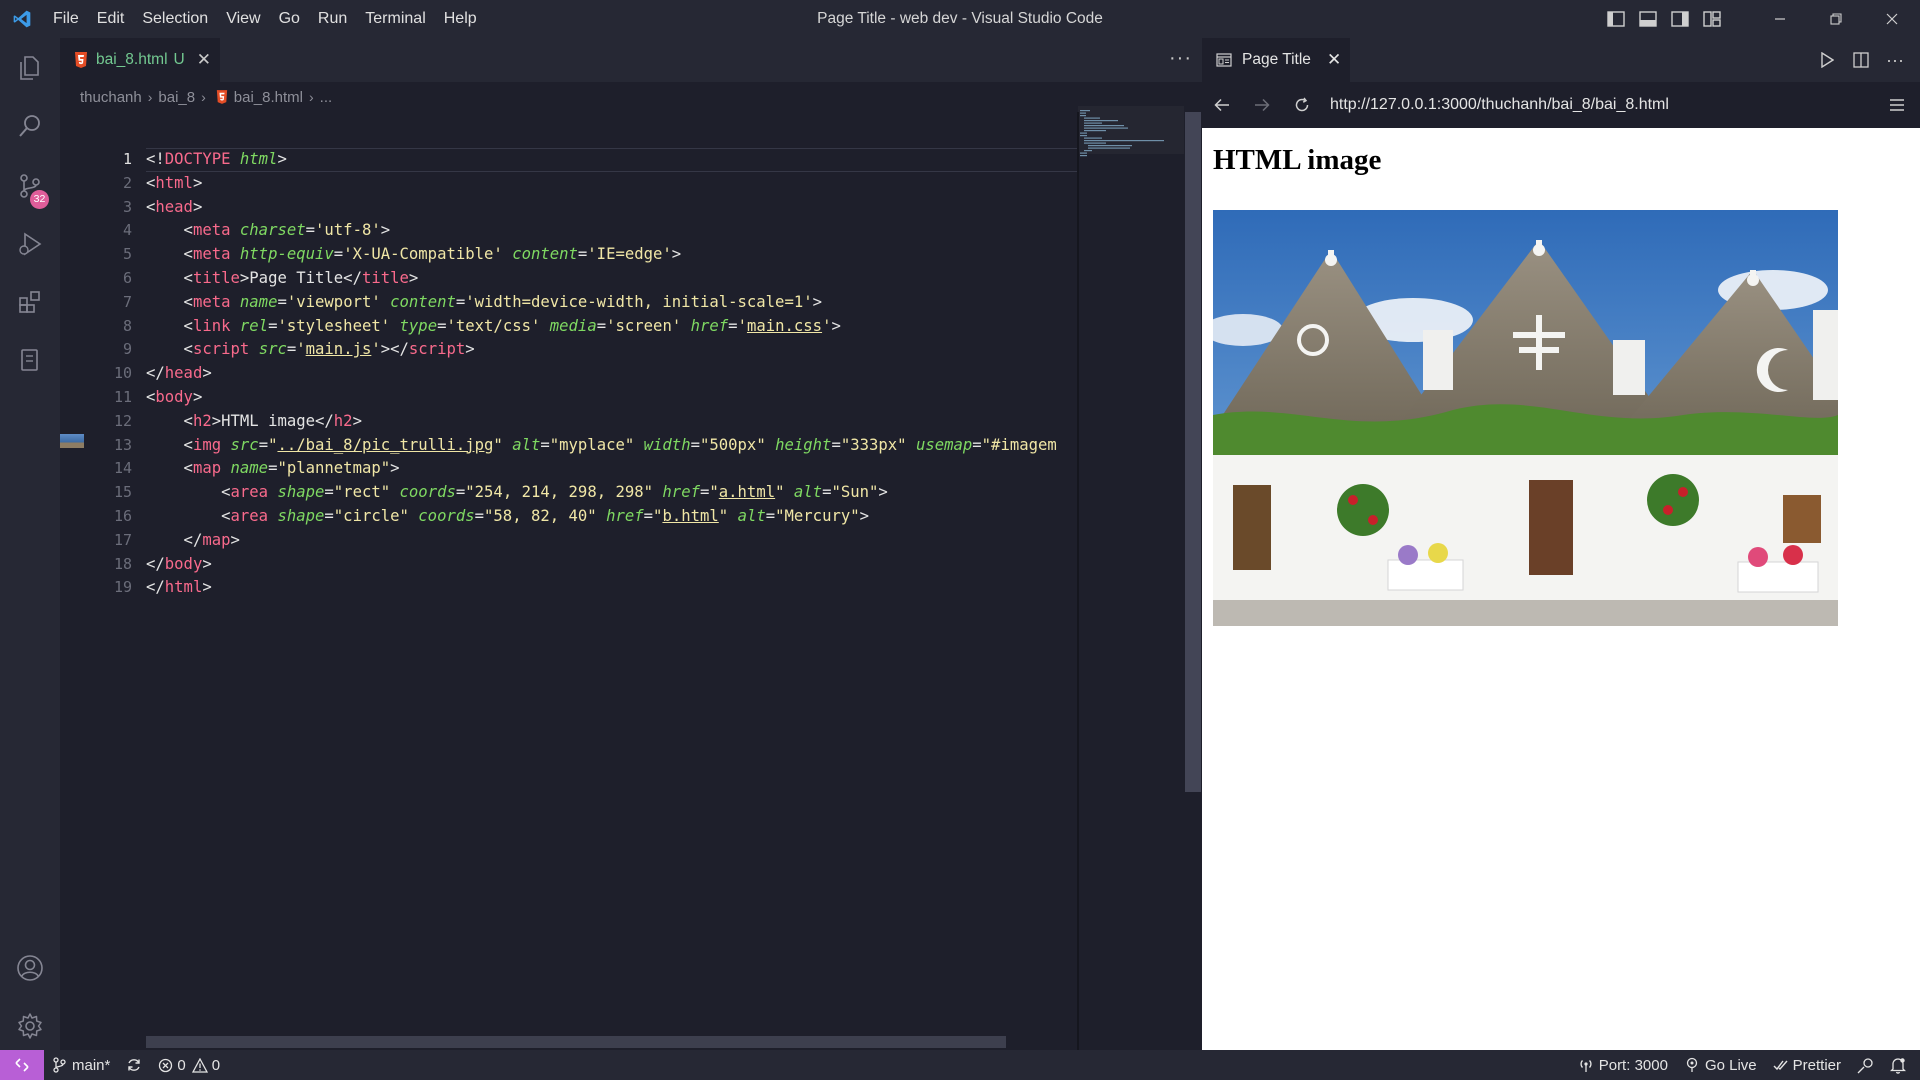 Image resolution: width=1920 pixels, height=1080 pixels. Describe the element at coordinates (1224, 60) in the screenshot. I see `preview-icon` at that location.